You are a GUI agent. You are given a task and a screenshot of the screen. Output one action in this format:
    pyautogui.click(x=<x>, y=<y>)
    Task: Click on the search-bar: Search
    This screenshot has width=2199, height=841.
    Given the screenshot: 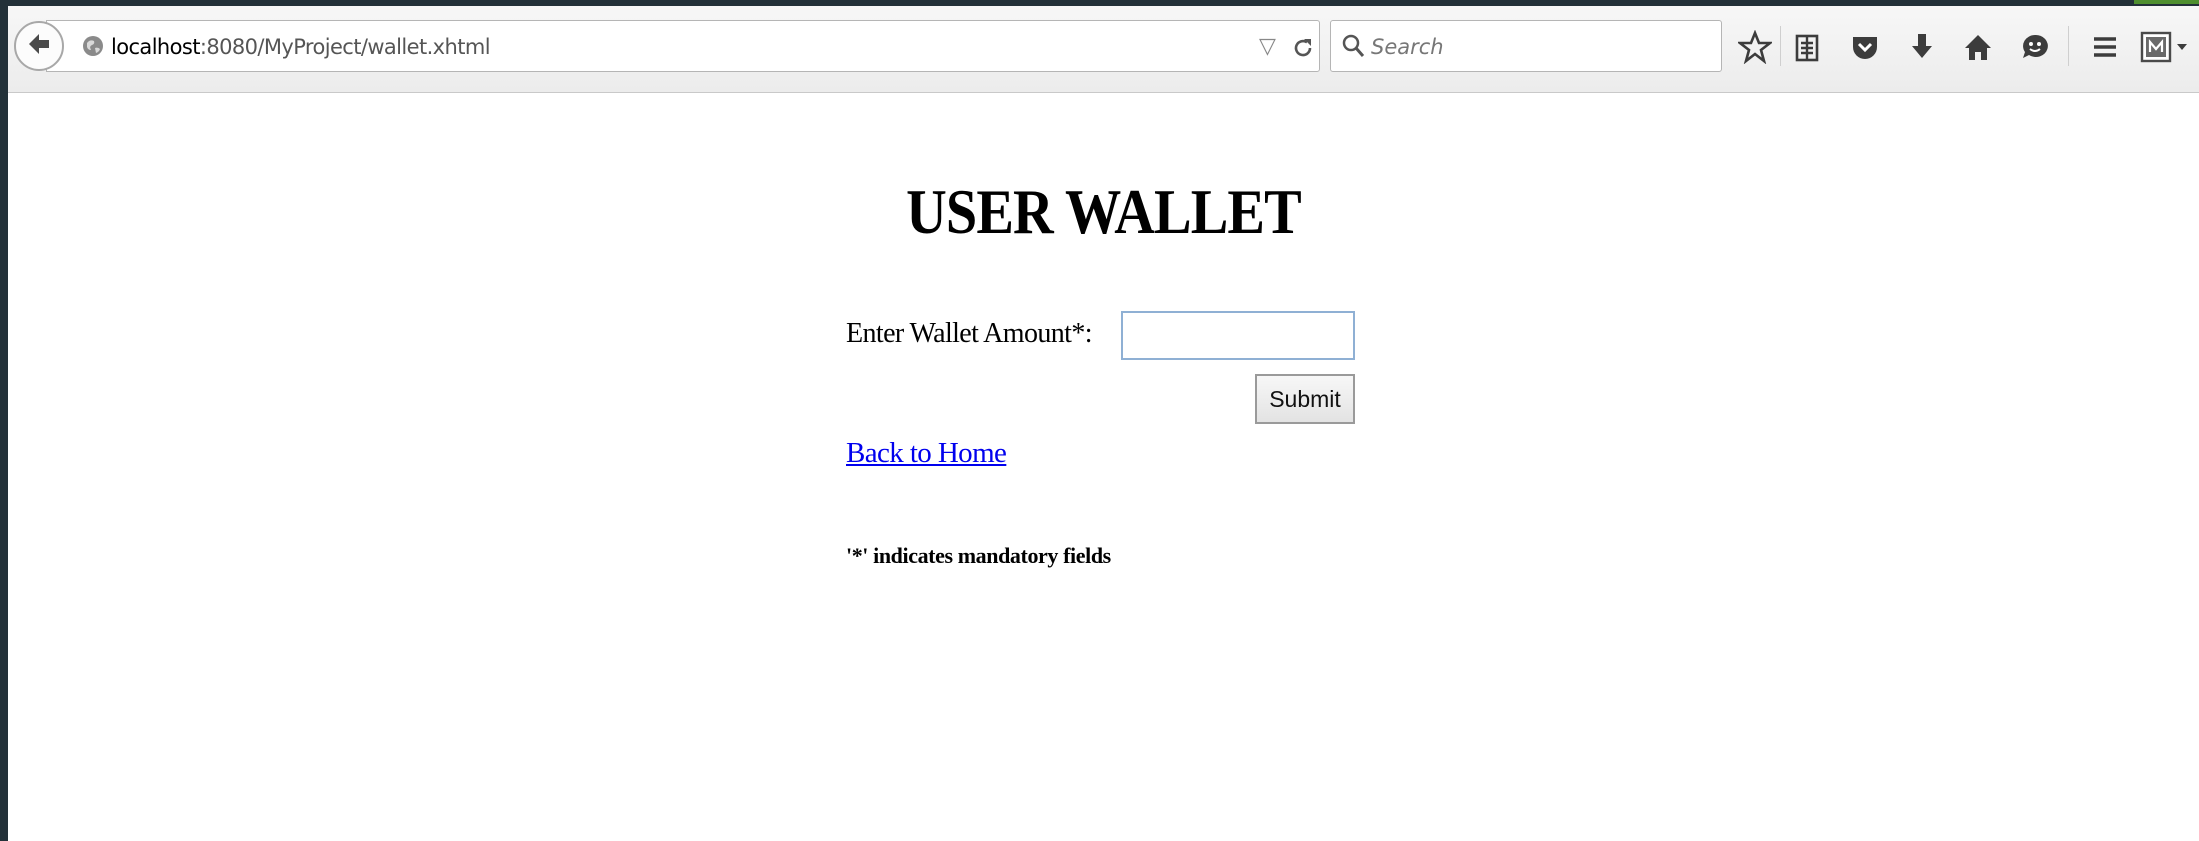 What is the action you would take?
    pyautogui.click(x=1526, y=46)
    